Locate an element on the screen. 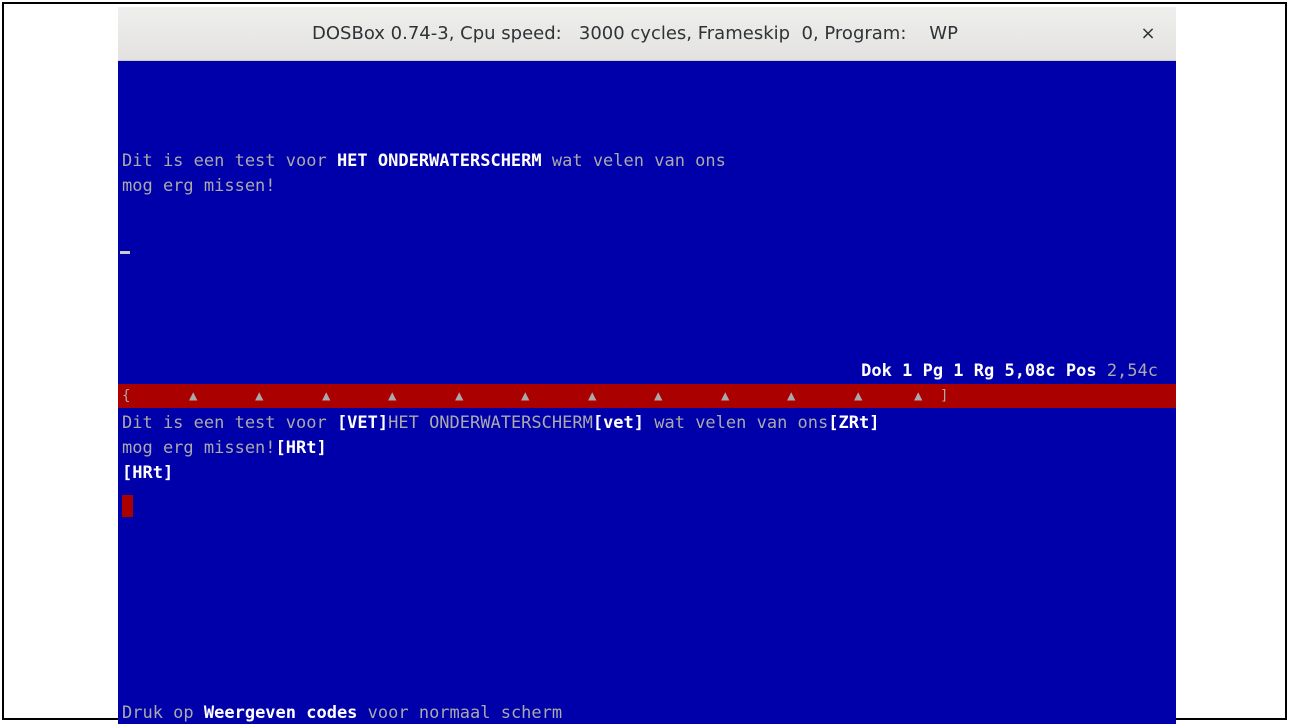 This screenshot has width=1293, height=724. codes-line-2: mog erg missen![HRt] is located at coordinates (224, 448).